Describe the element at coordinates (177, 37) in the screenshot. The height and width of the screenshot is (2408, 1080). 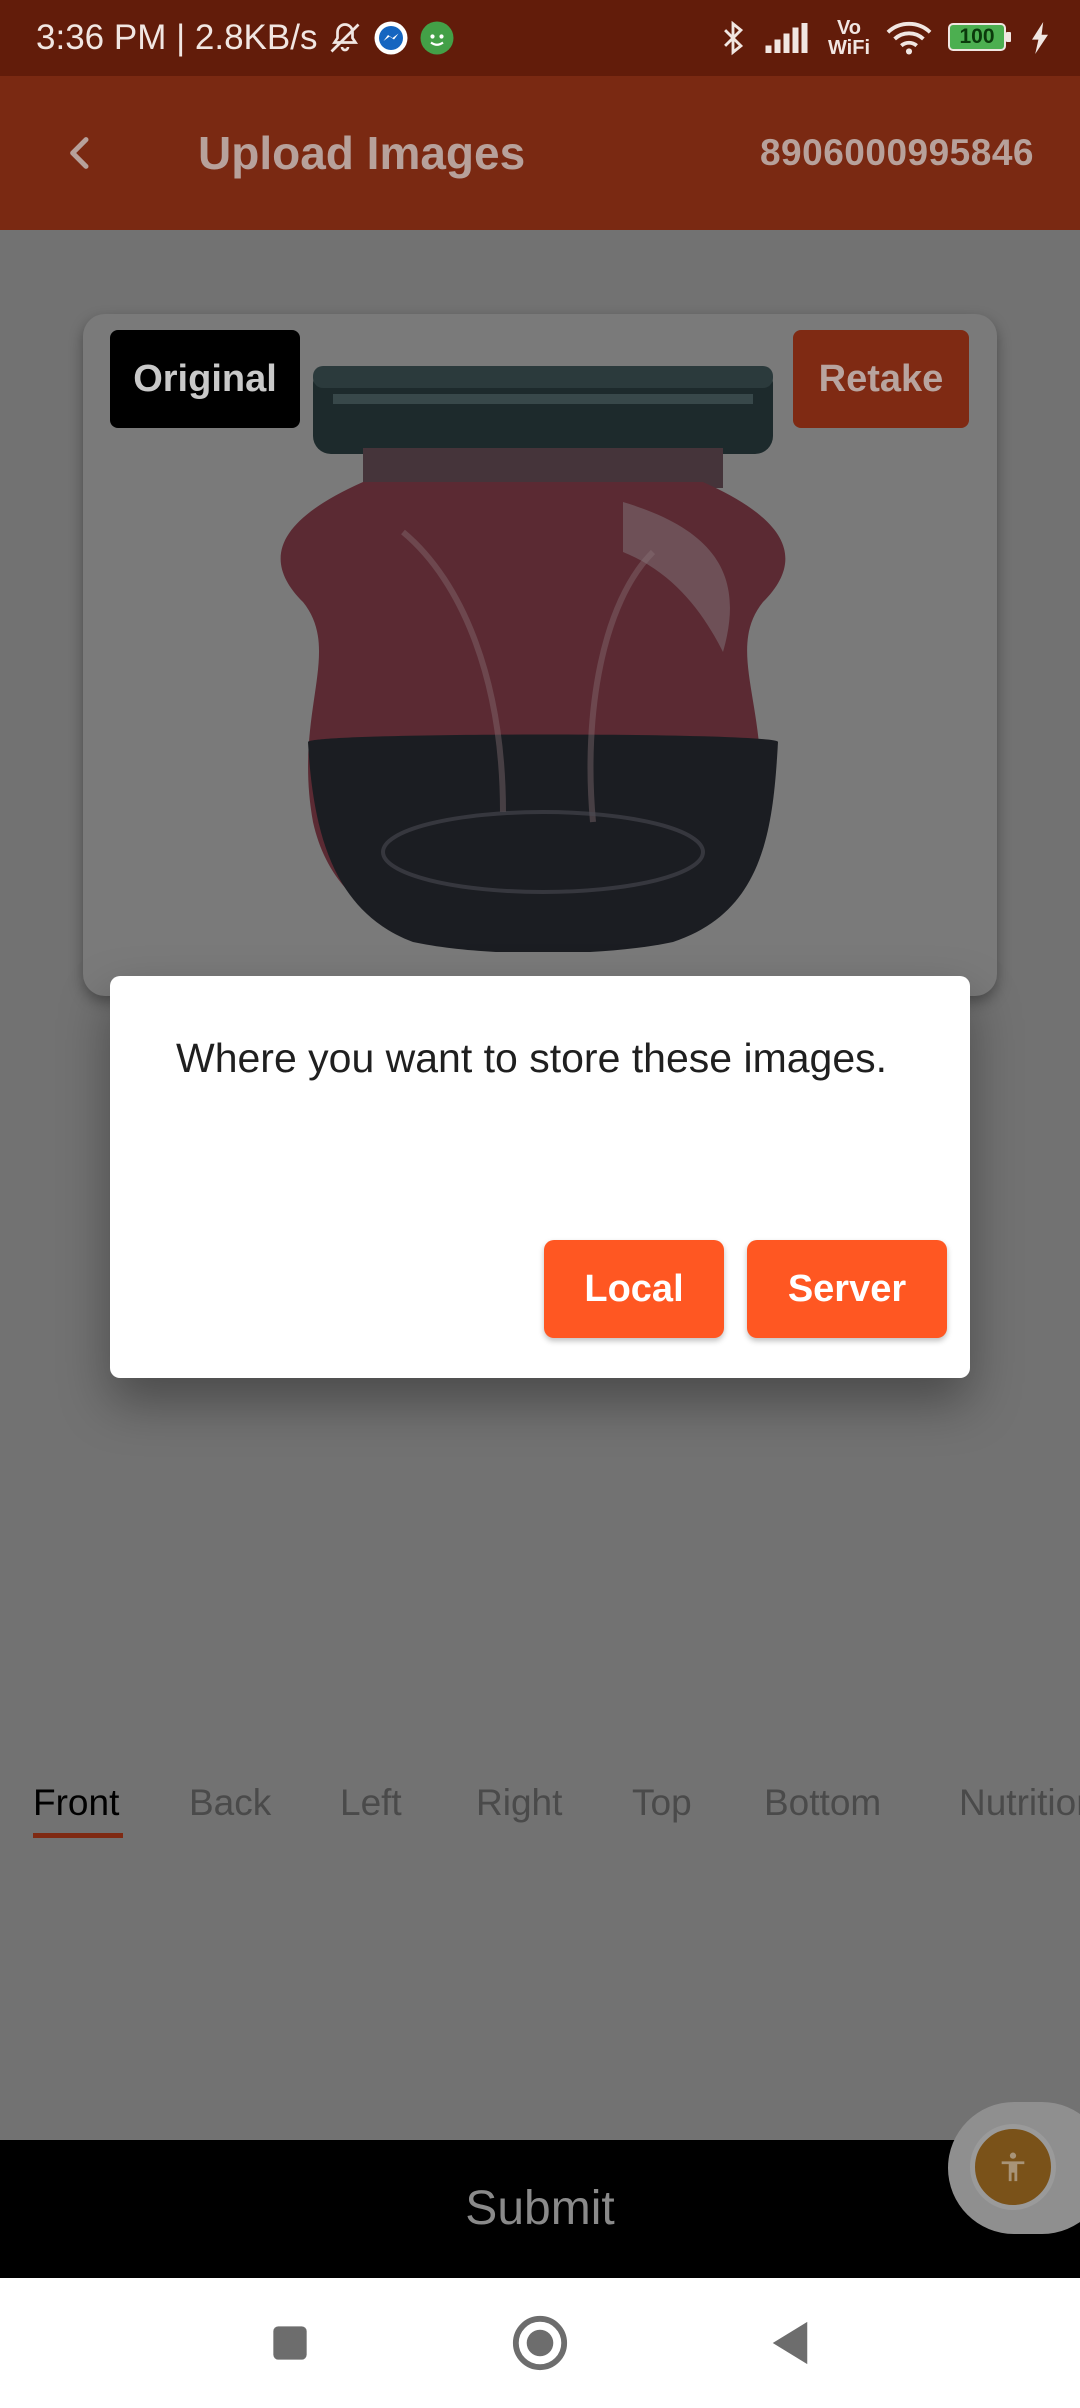
I see `status-time-speed: 3:36 PM | 2.8KB/s` at that location.